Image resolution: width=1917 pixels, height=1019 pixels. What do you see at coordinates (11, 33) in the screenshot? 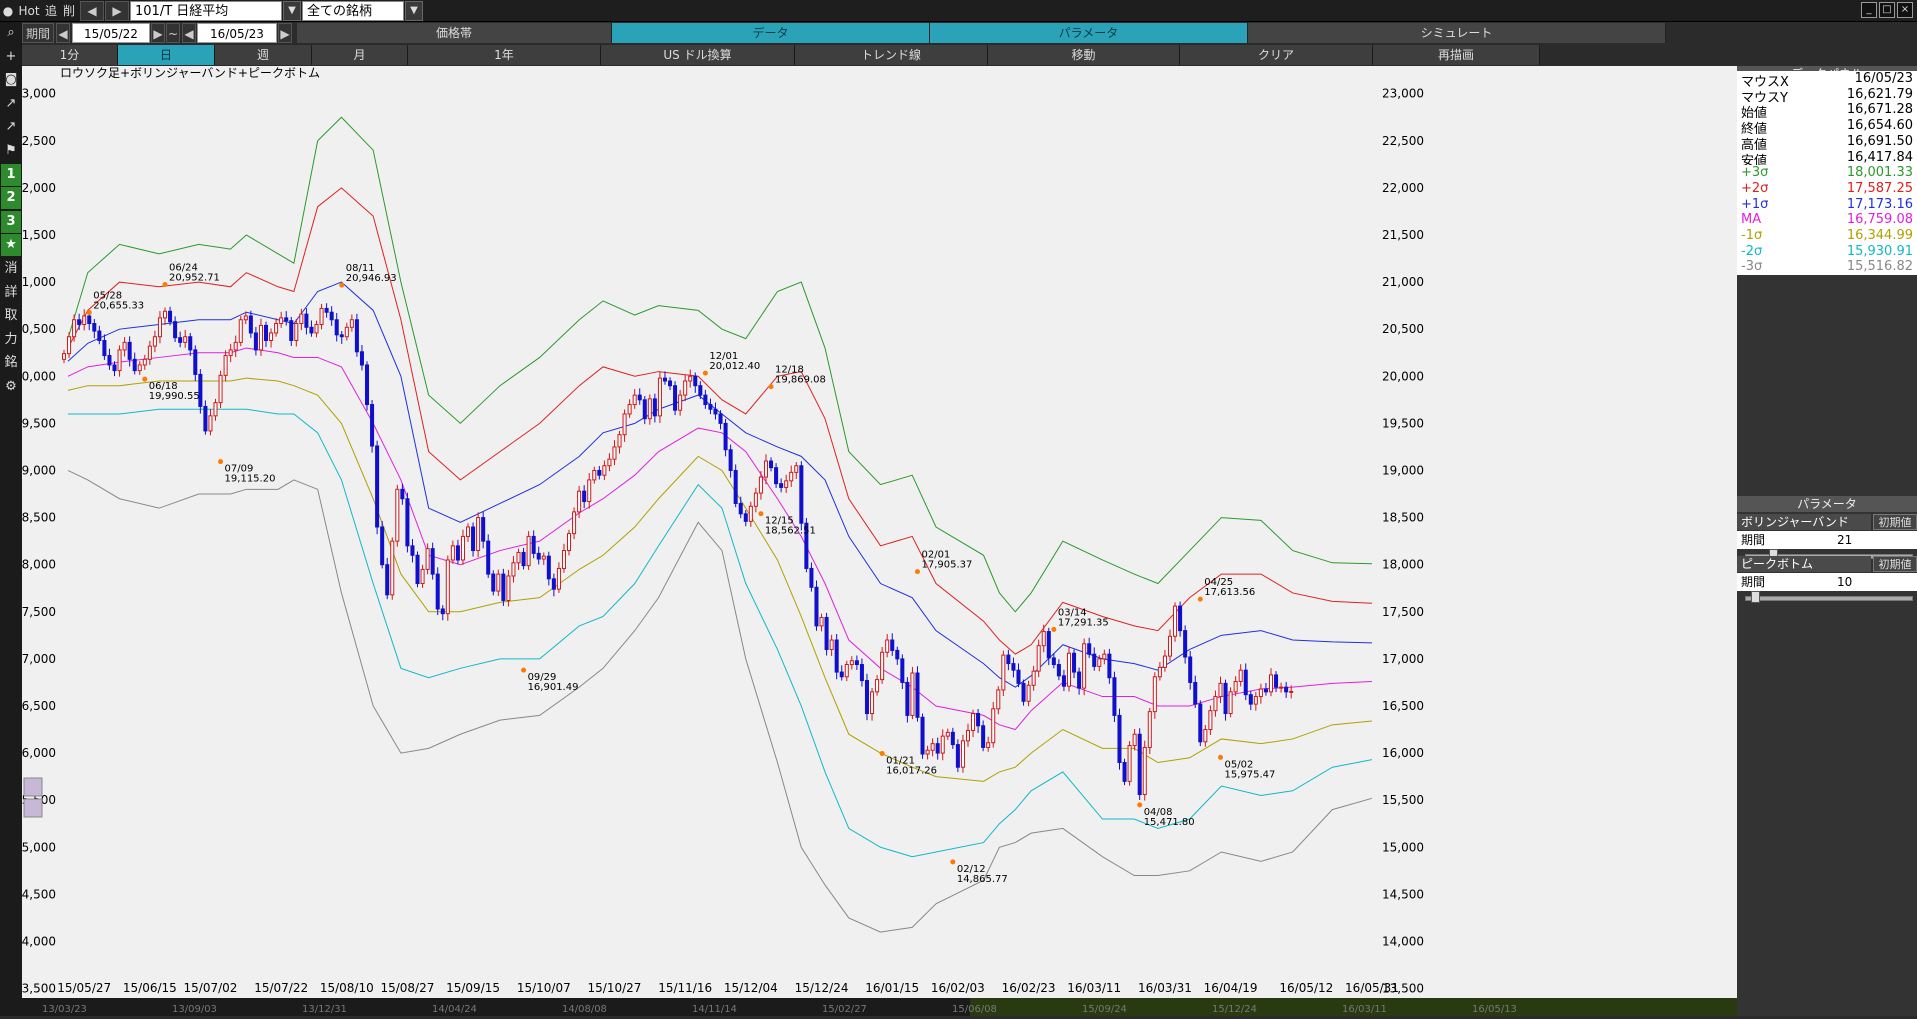
I see `search-icon: ⌕` at bounding box center [11, 33].